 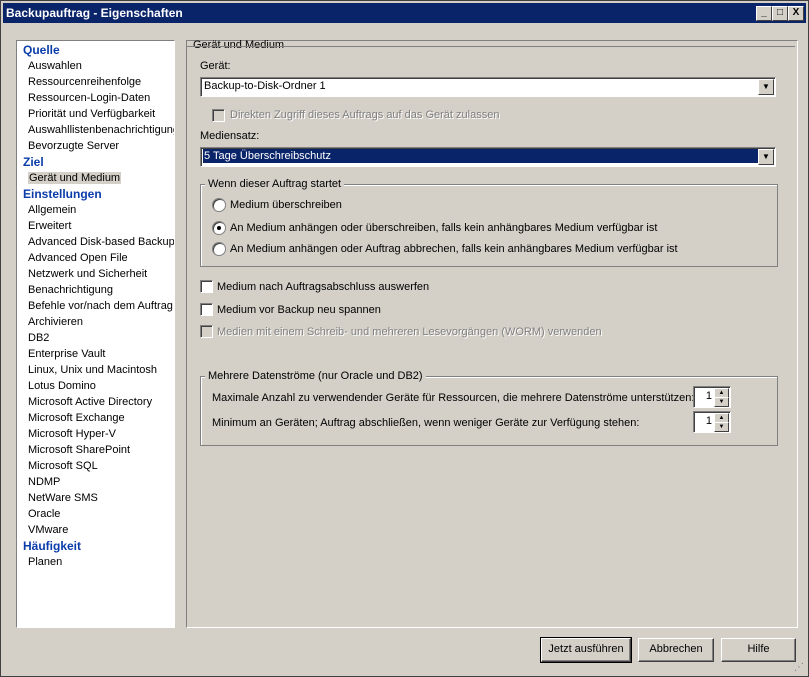 I want to click on radio-overwrite-label: Medium überschreiben, so click(x=286, y=205).